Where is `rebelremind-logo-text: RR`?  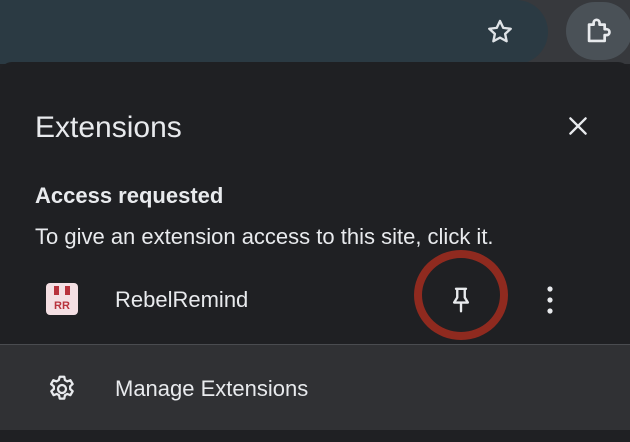 rebelremind-logo-text: RR is located at coordinates (62, 306).